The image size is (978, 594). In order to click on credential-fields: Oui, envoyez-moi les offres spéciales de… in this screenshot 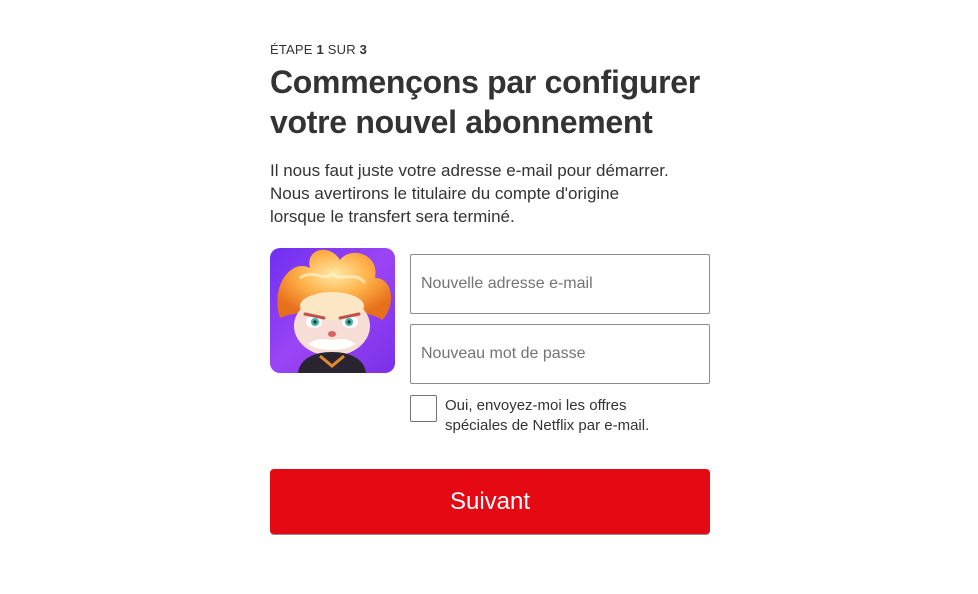, I will do `click(560, 345)`.